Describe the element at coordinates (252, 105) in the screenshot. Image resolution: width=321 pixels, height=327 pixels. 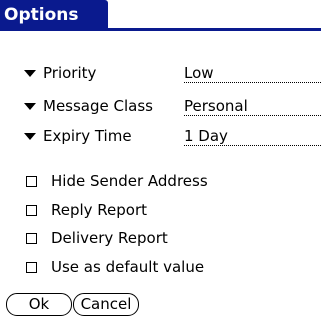
I see `message-class-value: Personal` at that location.